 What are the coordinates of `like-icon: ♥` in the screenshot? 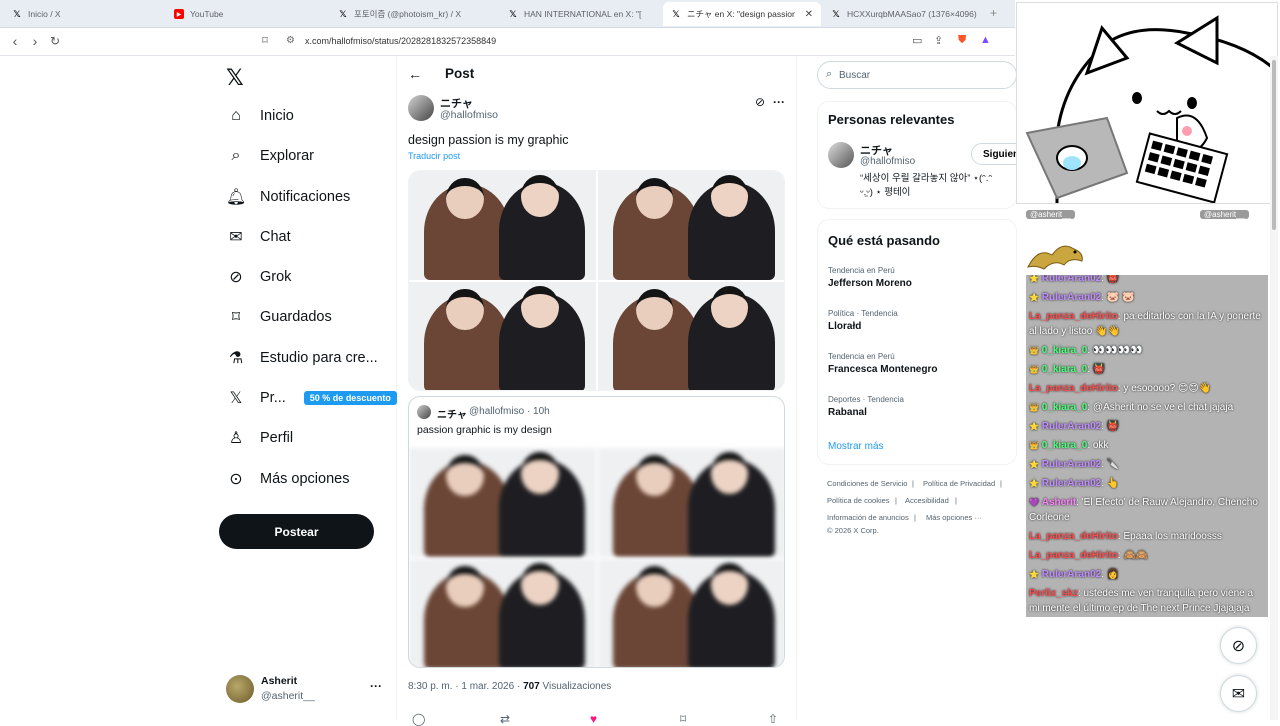 It's located at (593, 719).